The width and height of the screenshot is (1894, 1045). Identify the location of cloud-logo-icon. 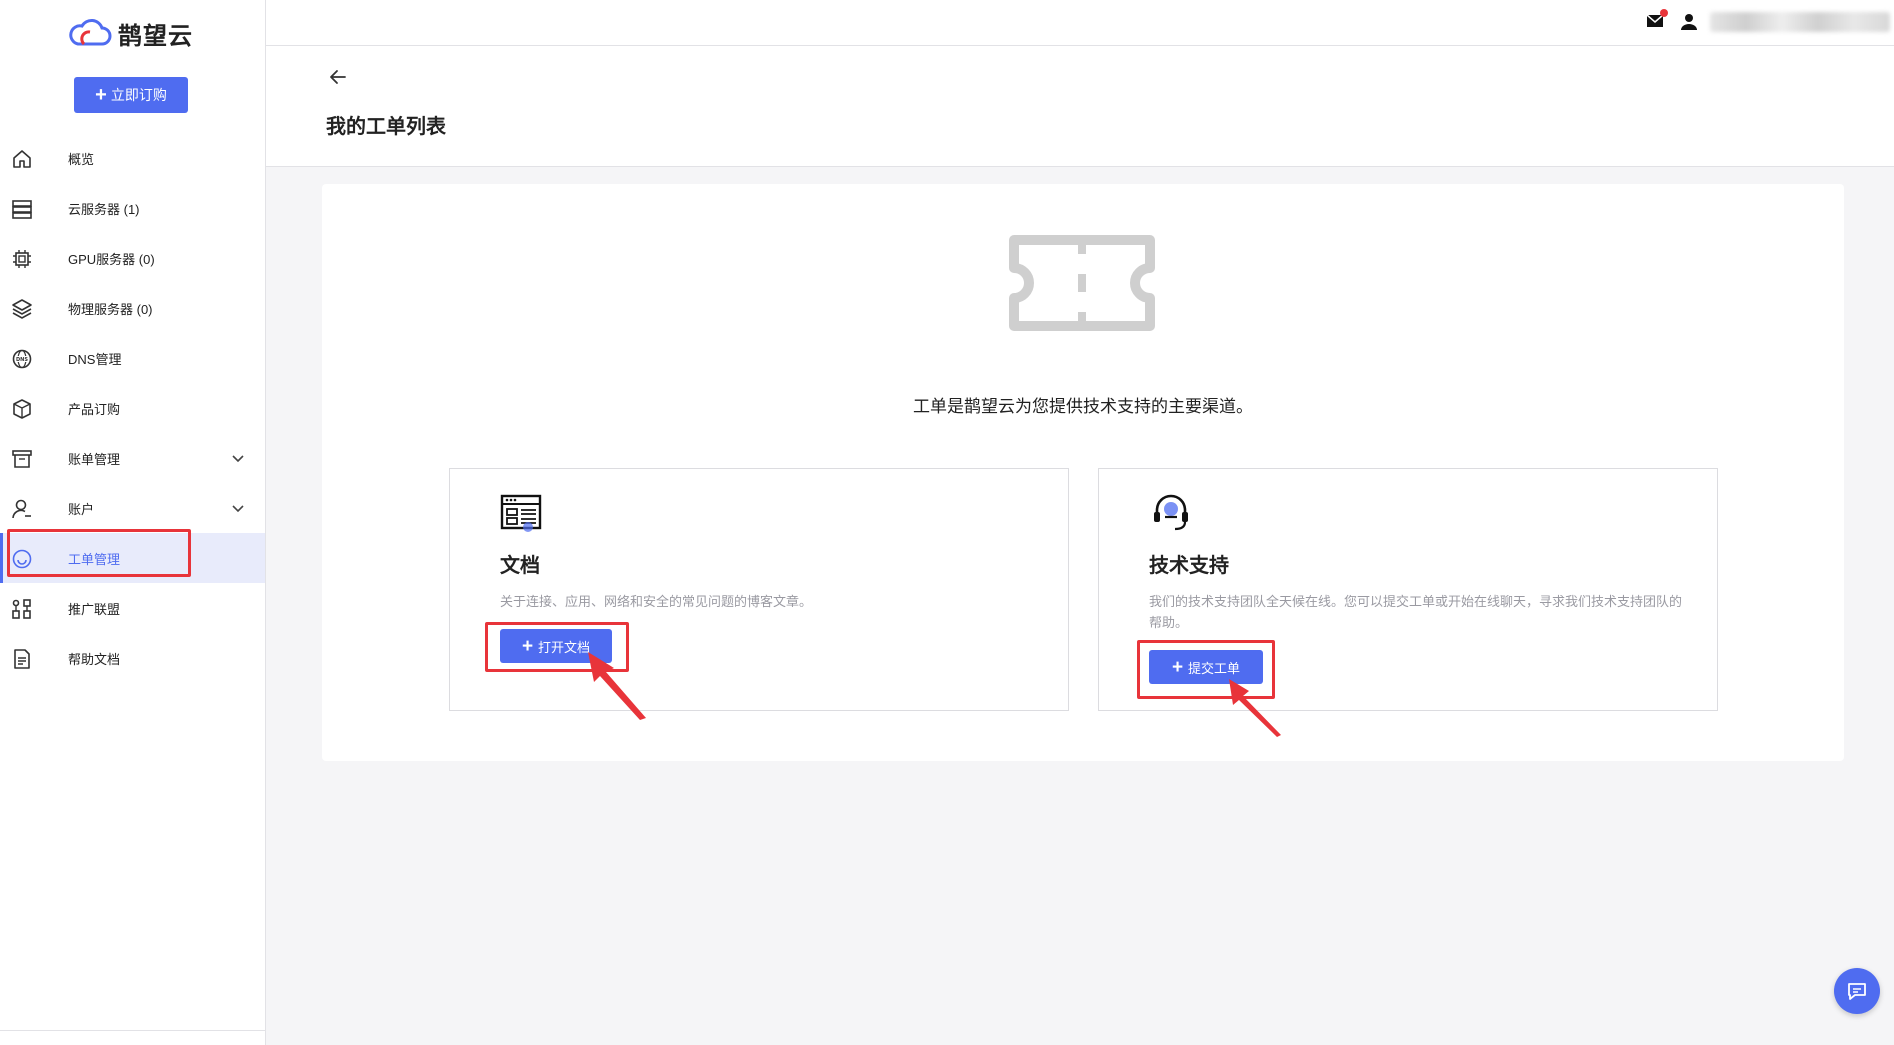
(90, 32).